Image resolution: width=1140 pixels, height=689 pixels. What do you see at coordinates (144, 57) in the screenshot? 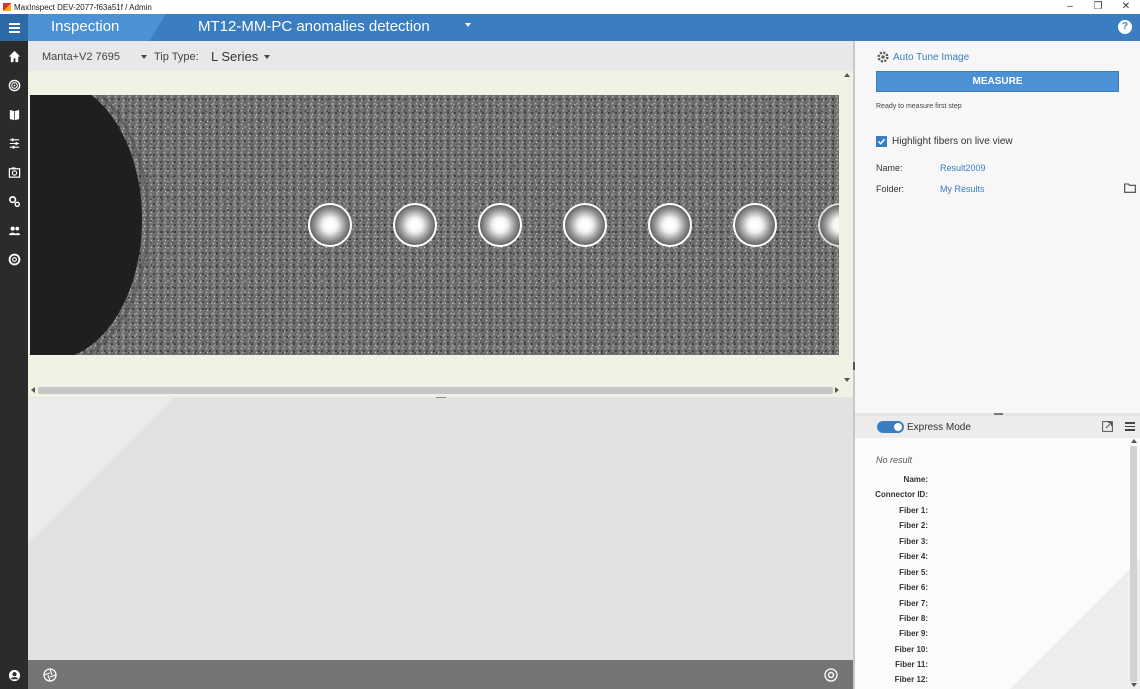
I see `device-dropdown-caret-icon` at bounding box center [144, 57].